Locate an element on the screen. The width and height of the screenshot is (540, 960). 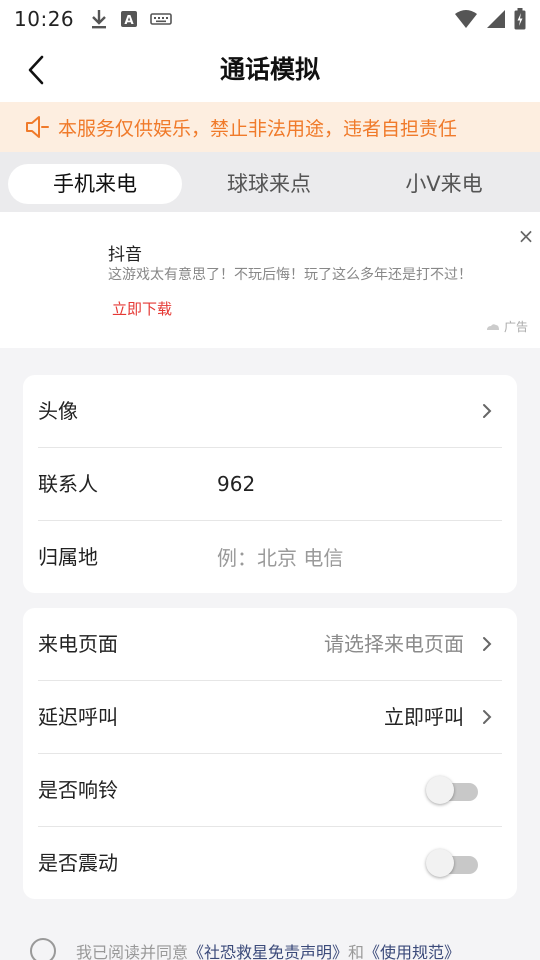
delay-call-label: 延迟呼叫 is located at coordinates (78, 717).